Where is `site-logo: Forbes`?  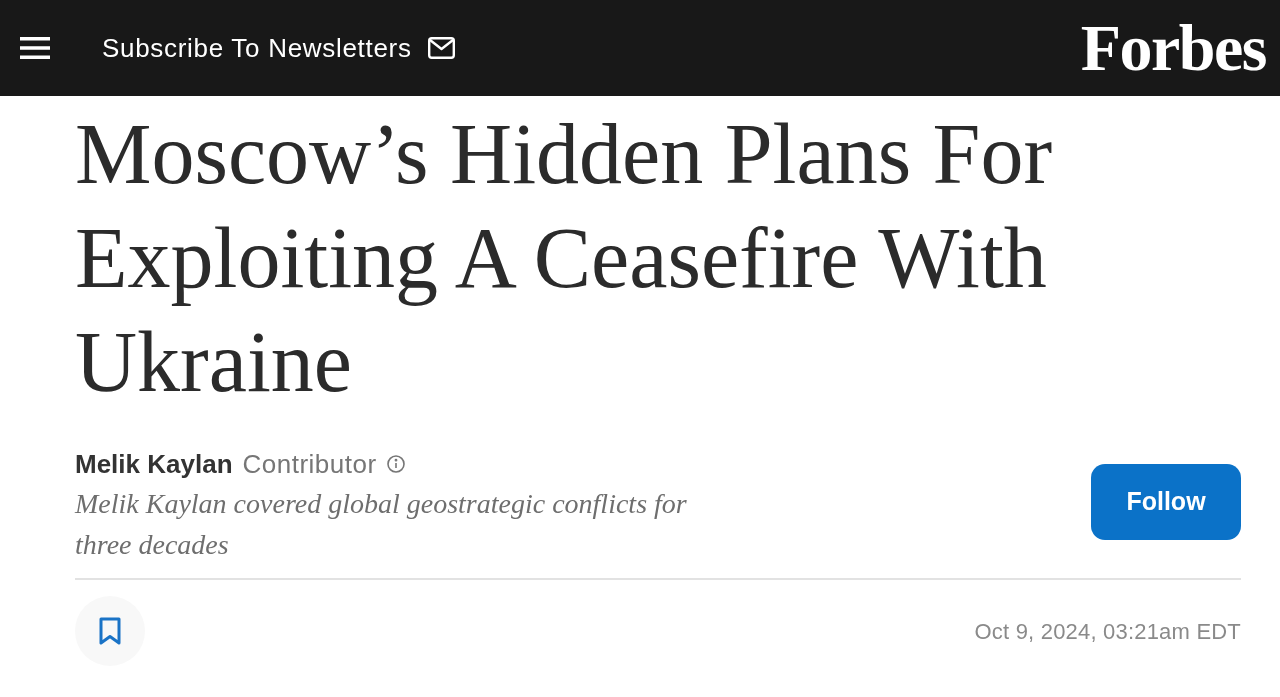 site-logo: Forbes is located at coordinates (1173, 48).